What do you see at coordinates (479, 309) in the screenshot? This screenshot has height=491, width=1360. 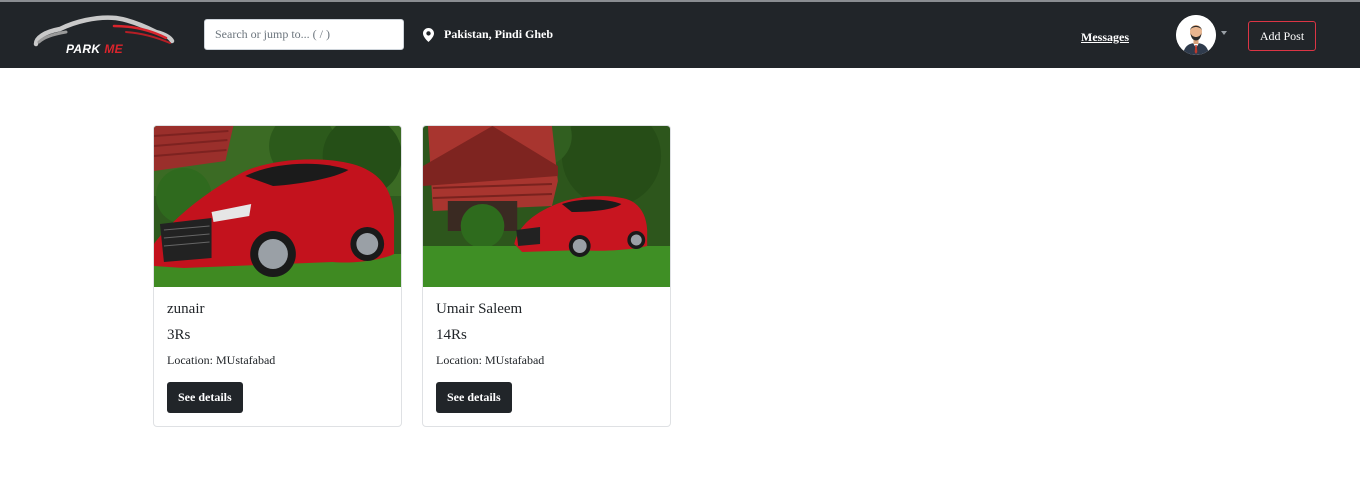 I see `listing-title: Umair Saleem` at bounding box center [479, 309].